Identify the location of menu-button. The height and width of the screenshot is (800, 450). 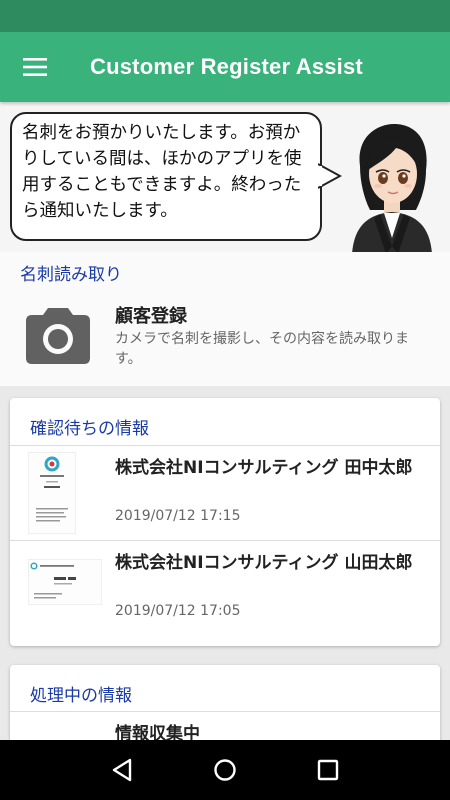
(35, 67).